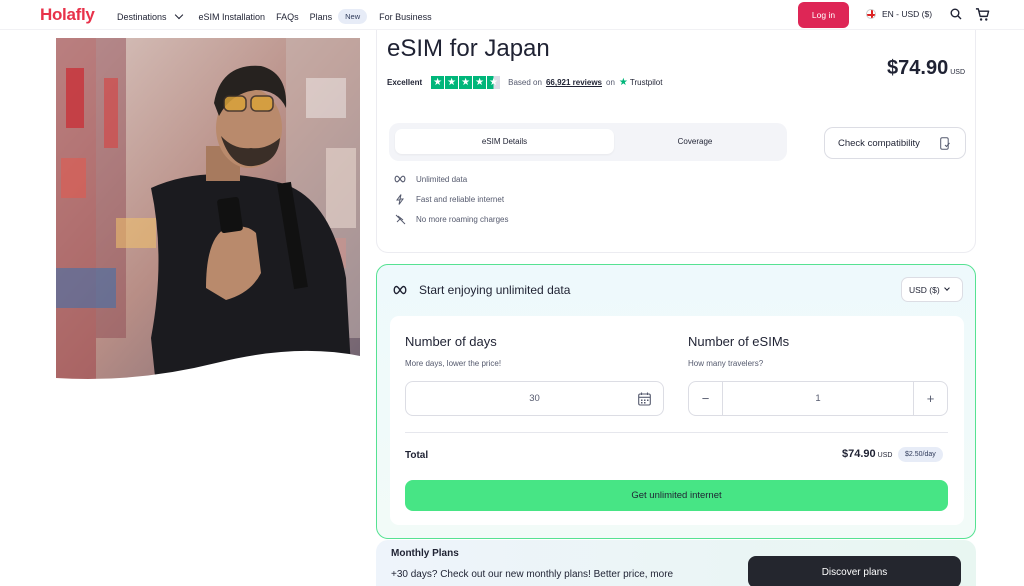  What do you see at coordinates (142, 16) in the screenshot?
I see `nav-destinations-label: Destinations` at bounding box center [142, 16].